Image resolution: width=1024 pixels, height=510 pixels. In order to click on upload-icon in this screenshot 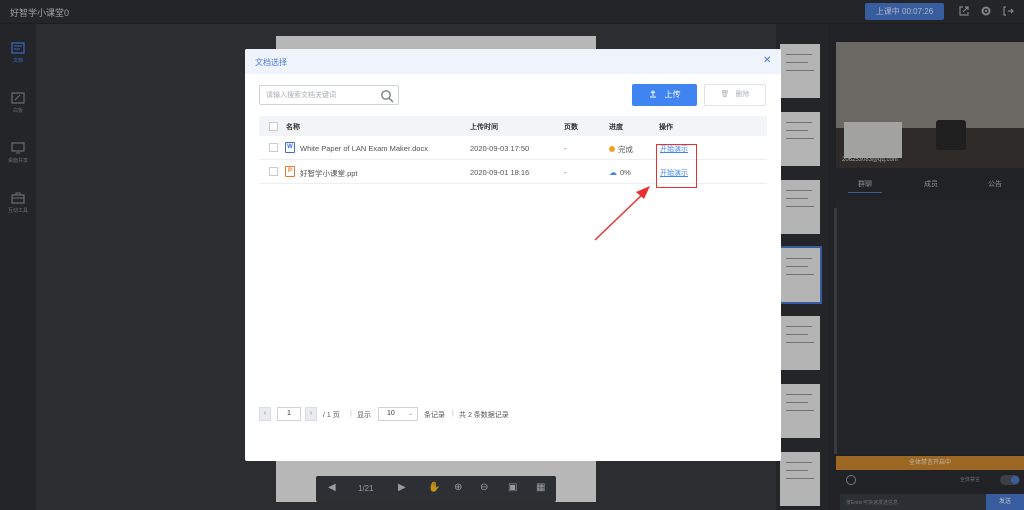, I will do `click(652, 94)`.